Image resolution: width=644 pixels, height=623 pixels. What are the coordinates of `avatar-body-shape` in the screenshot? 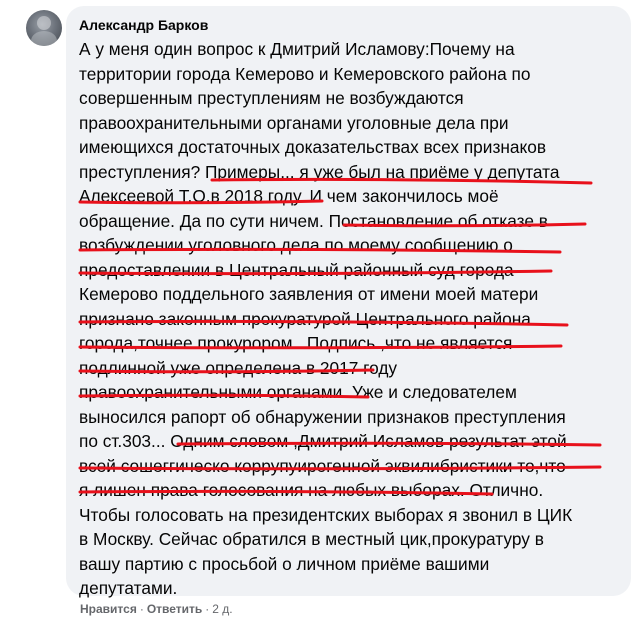 It's located at (44, 38).